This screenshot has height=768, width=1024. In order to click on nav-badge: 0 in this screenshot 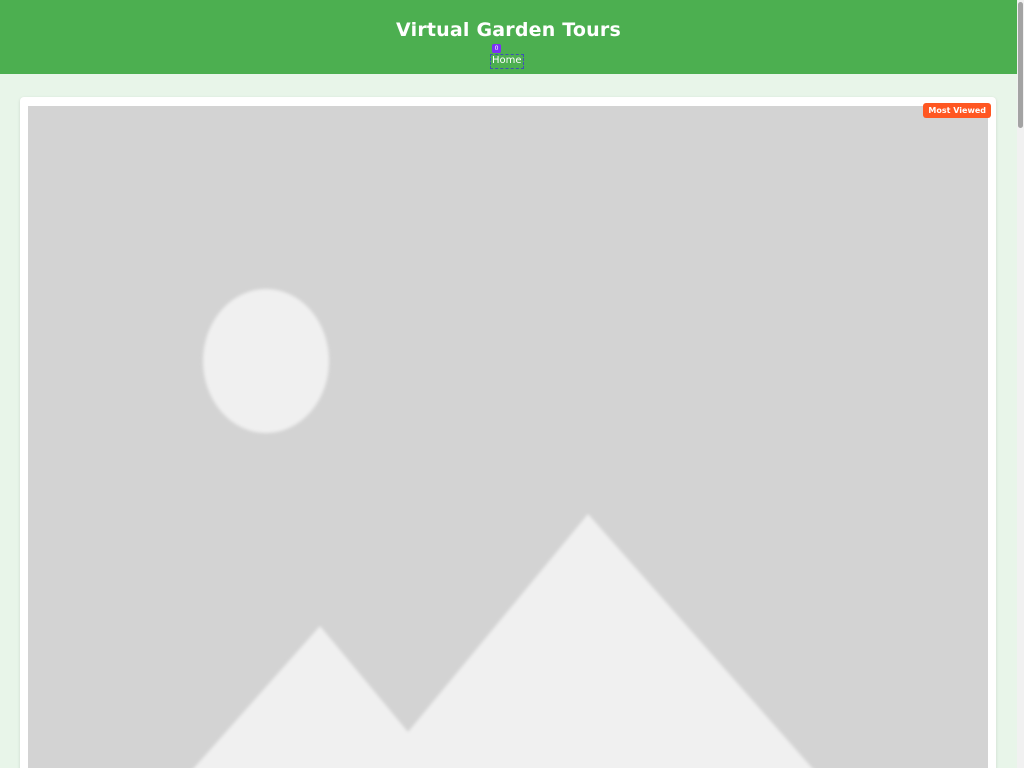, I will do `click(496, 48)`.